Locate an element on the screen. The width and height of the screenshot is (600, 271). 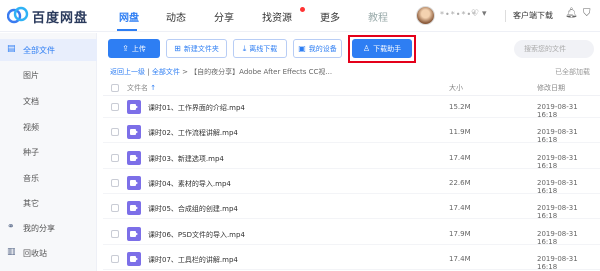
file-size: 15.2M is located at coordinates (460, 107).